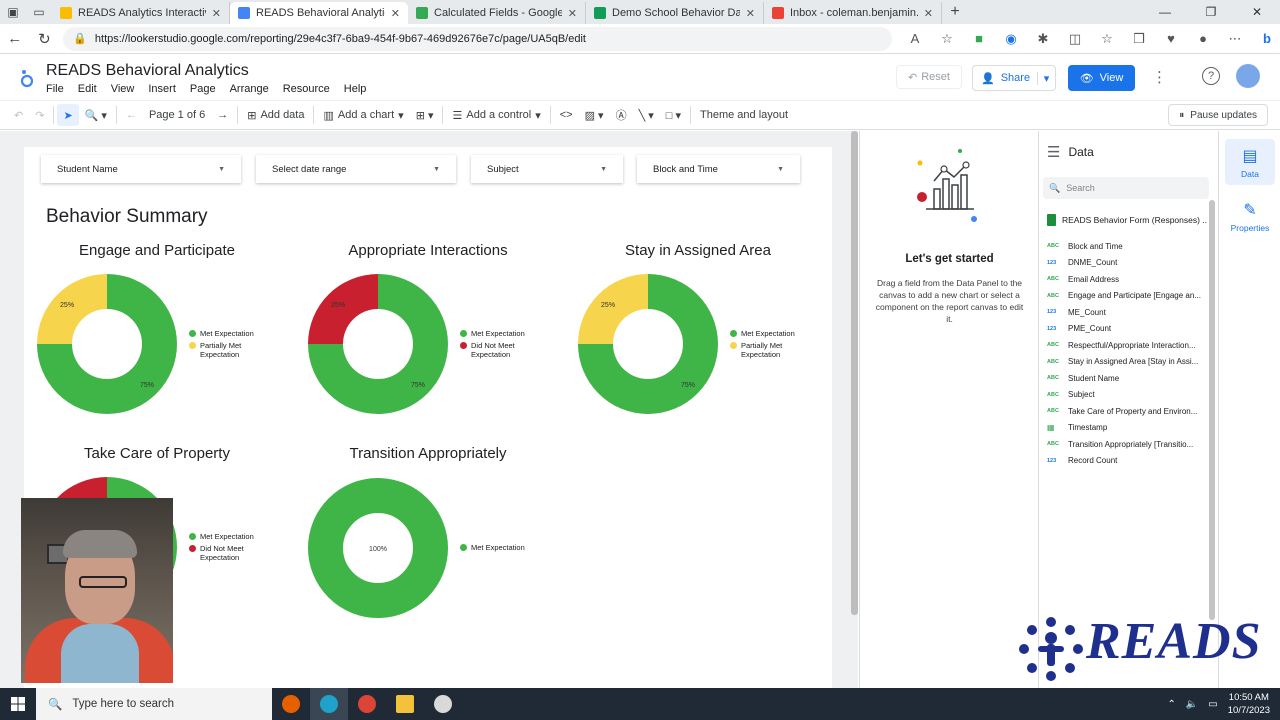 Image resolution: width=1280 pixels, height=720 pixels. I want to click on menu-item-view: View, so click(123, 89).